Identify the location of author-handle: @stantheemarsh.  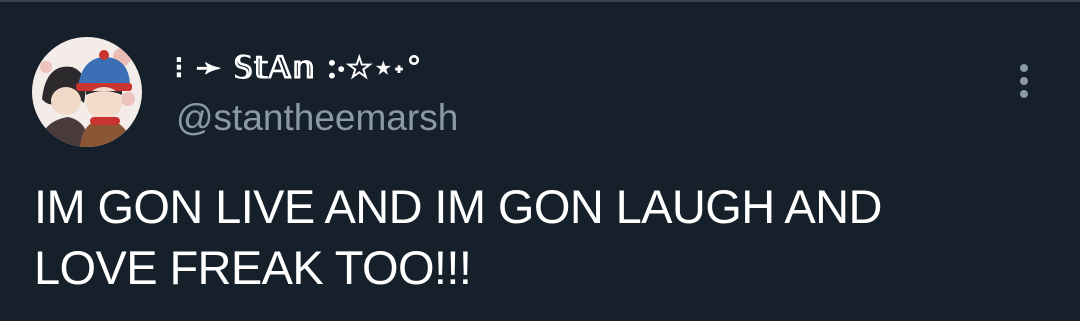
(317, 118).